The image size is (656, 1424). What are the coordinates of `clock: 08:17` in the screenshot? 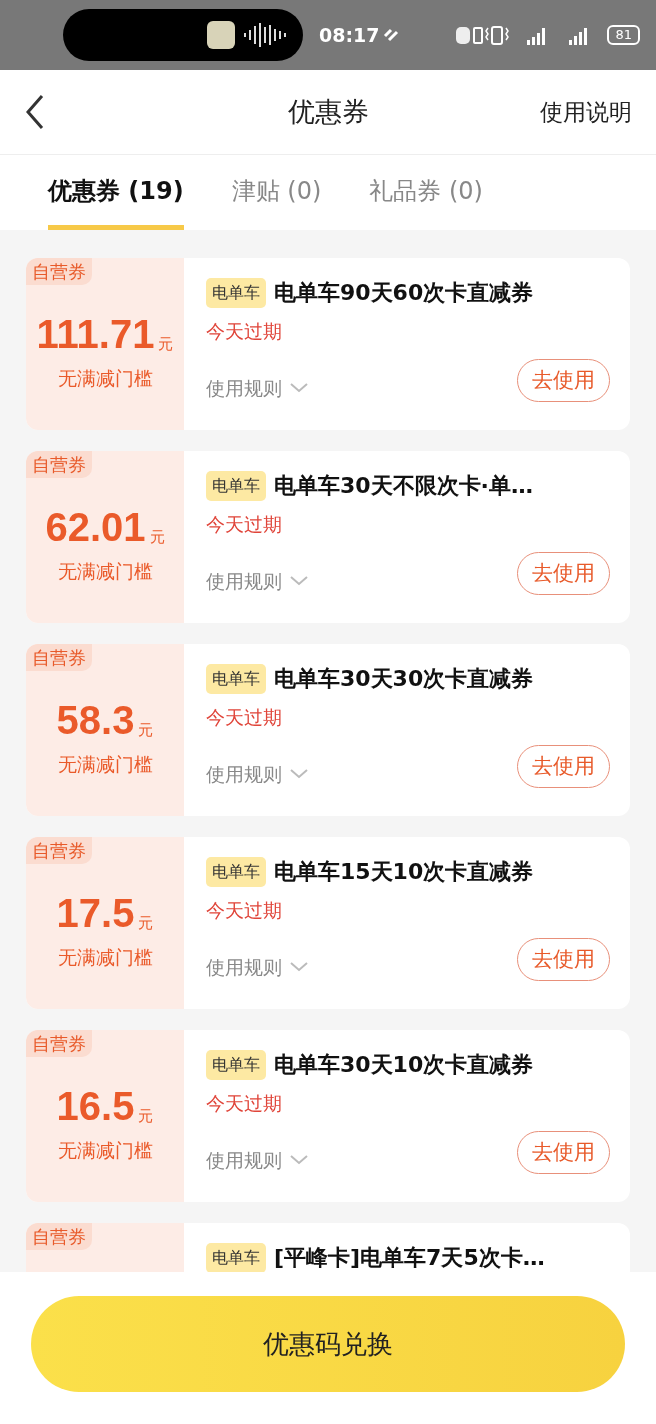 It's located at (349, 35).